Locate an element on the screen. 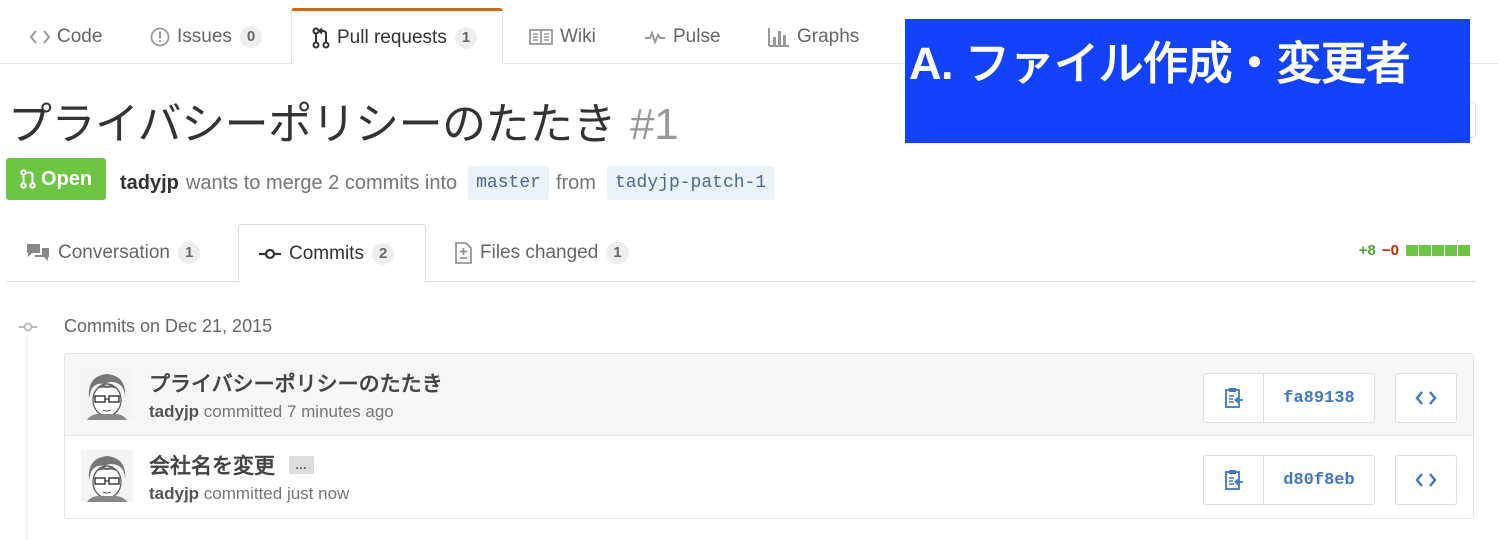 Image resolution: width=1498 pixels, height=540 pixels. page-title: プライバシーポリシーのたたき #1 is located at coordinates (343, 120).